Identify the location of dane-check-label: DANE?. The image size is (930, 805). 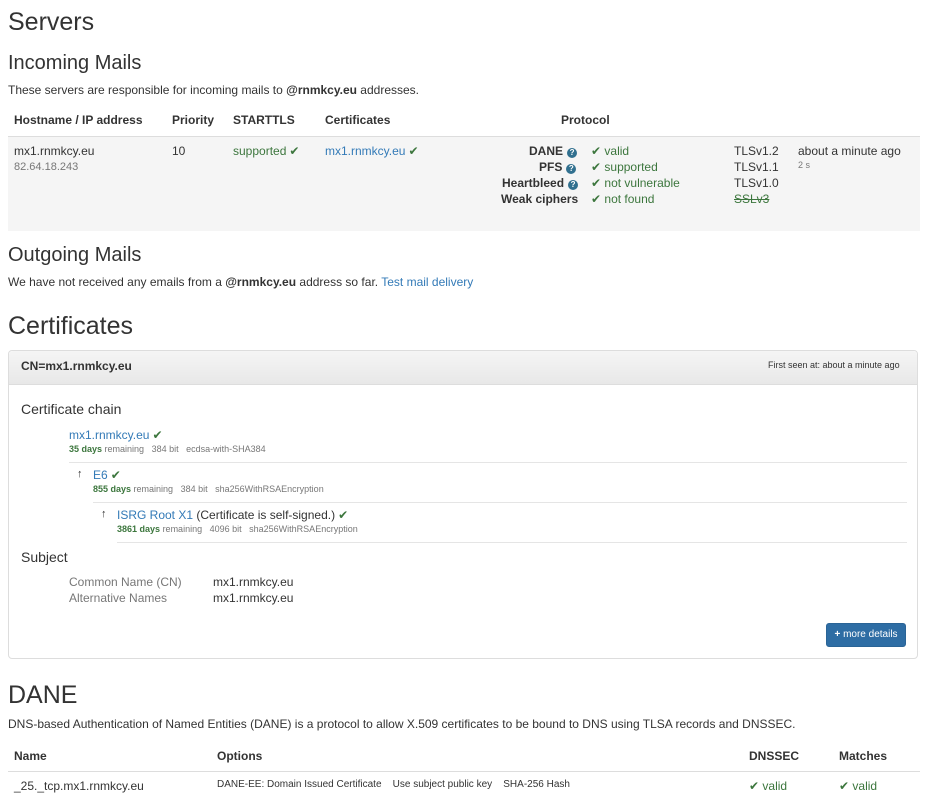
(553, 151).